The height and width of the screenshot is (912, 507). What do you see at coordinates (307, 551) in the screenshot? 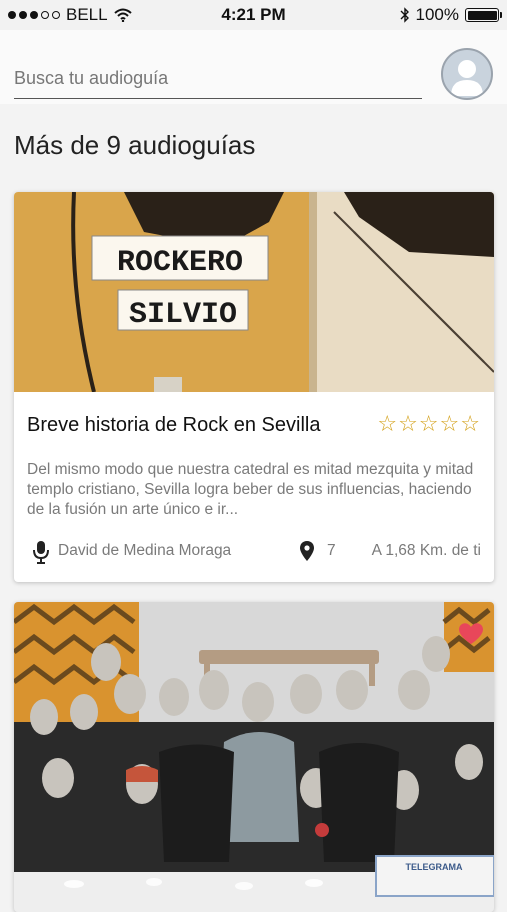
I see `location-pin-icon` at bounding box center [307, 551].